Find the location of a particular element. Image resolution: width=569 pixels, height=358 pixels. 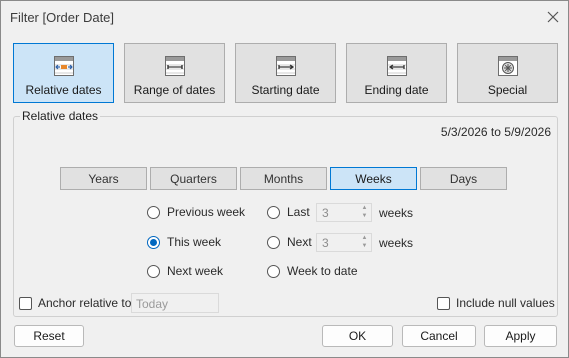

include-null-label: Include null values is located at coordinates (505, 303).